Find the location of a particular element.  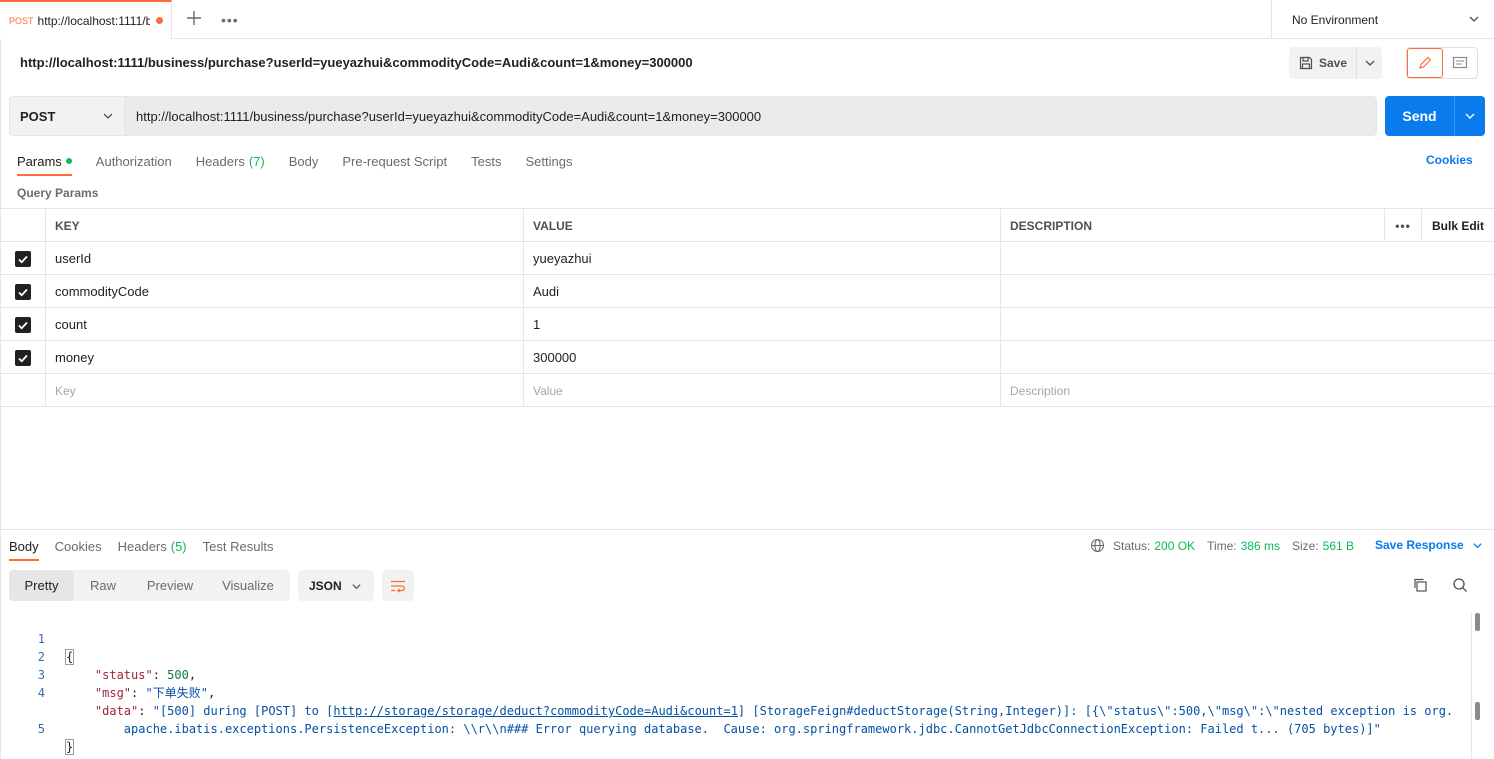

tab-pre-request-script: Pre-request Script is located at coordinates (394, 161).